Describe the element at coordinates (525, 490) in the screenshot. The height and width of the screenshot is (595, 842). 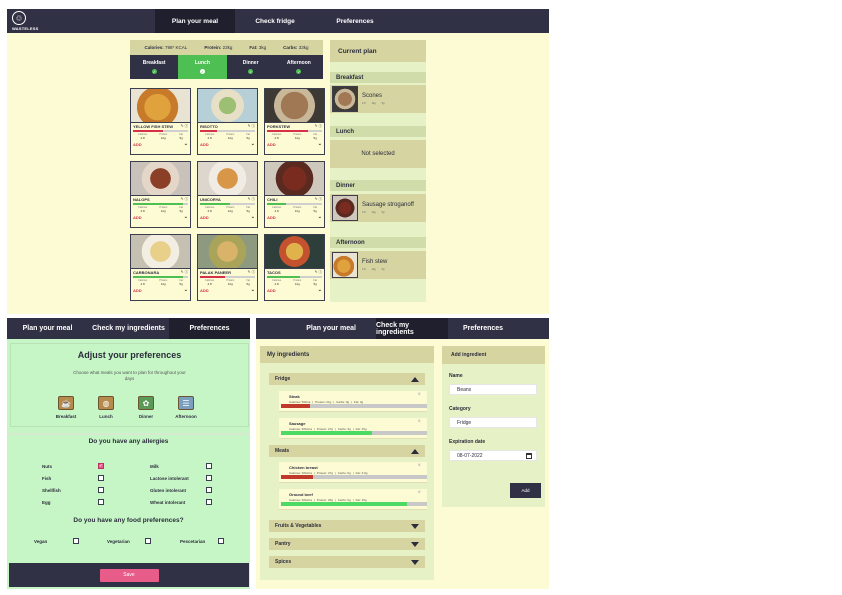
I see `add-button: Add` at that location.